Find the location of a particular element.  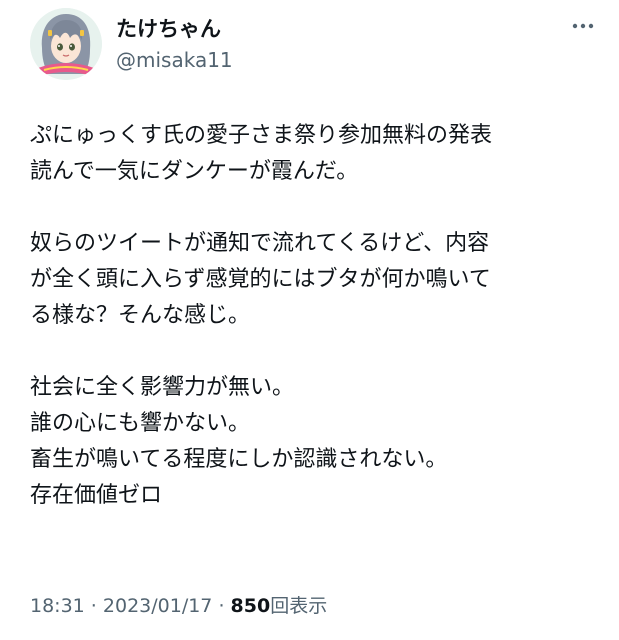

username-handle: @misaka11 is located at coordinates (174, 60).